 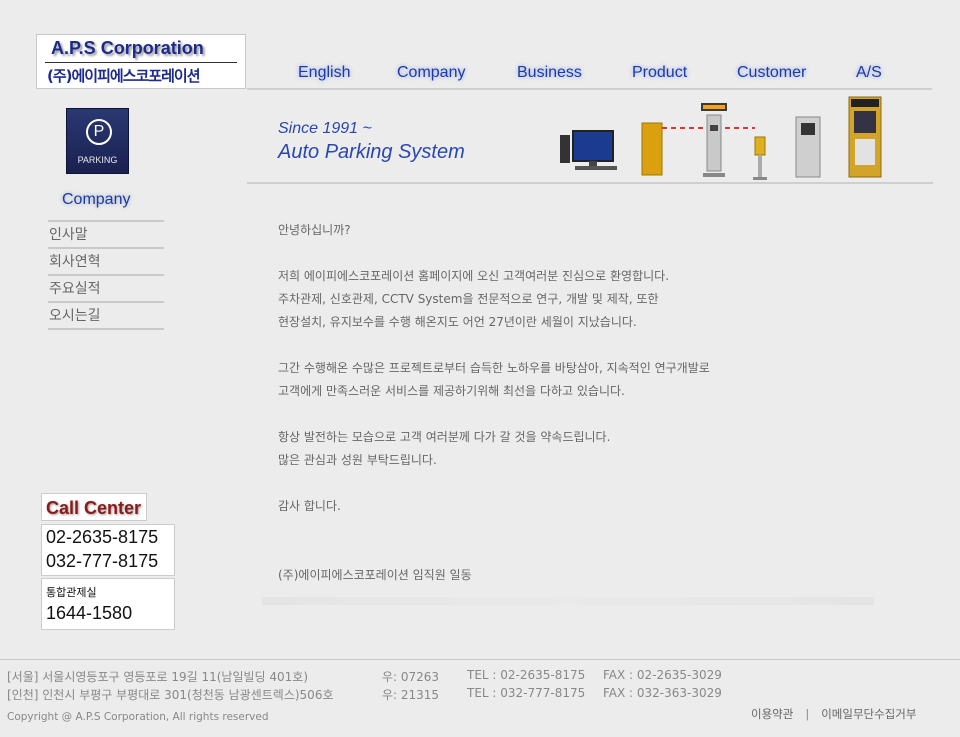 What do you see at coordinates (106, 315) in the screenshot?
I see `sidebar-item-directions: 오시는길` at bounding box center [106, 315].